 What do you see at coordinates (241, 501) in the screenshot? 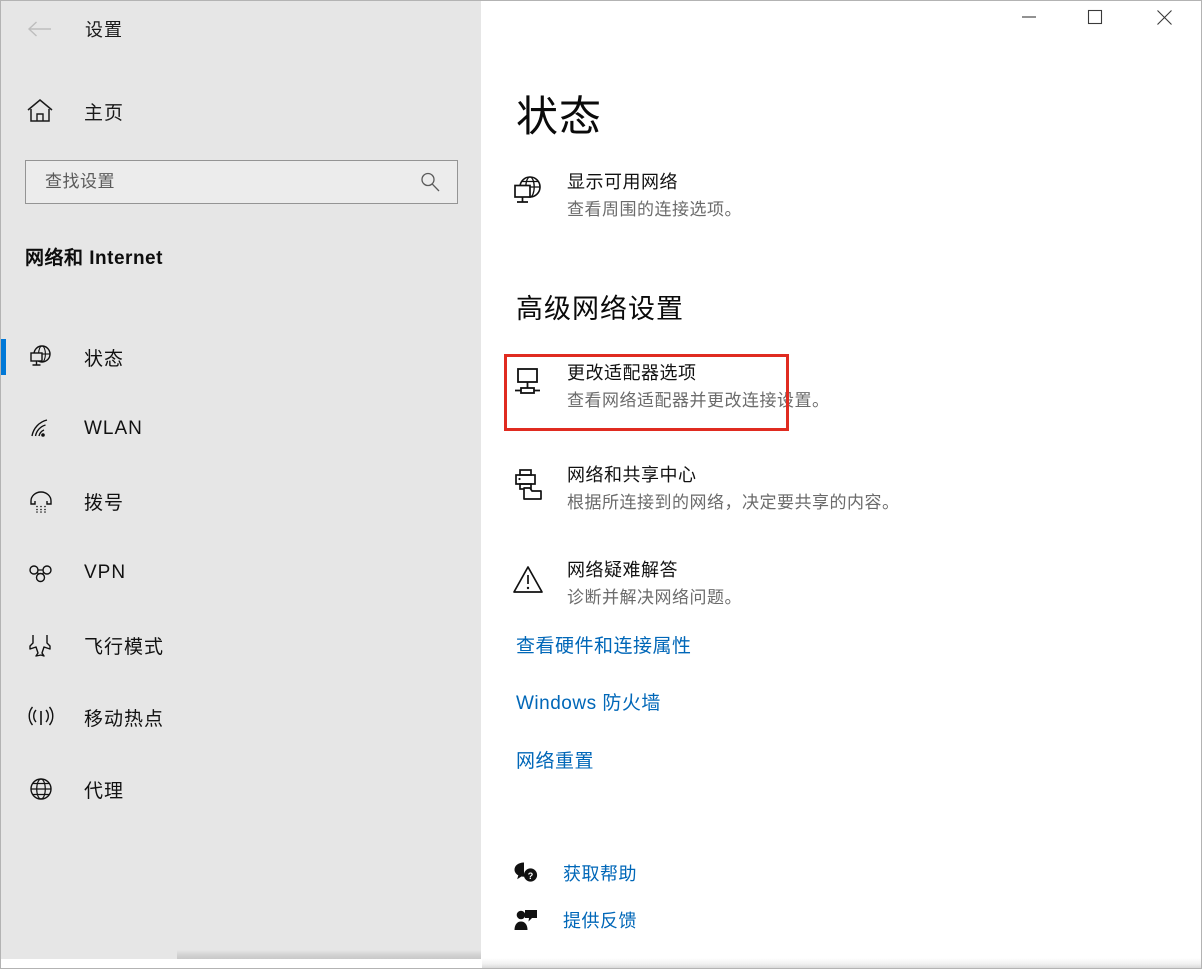
I see `sidebar-item-dialup: 拨号` at bounding box center [241, 501].